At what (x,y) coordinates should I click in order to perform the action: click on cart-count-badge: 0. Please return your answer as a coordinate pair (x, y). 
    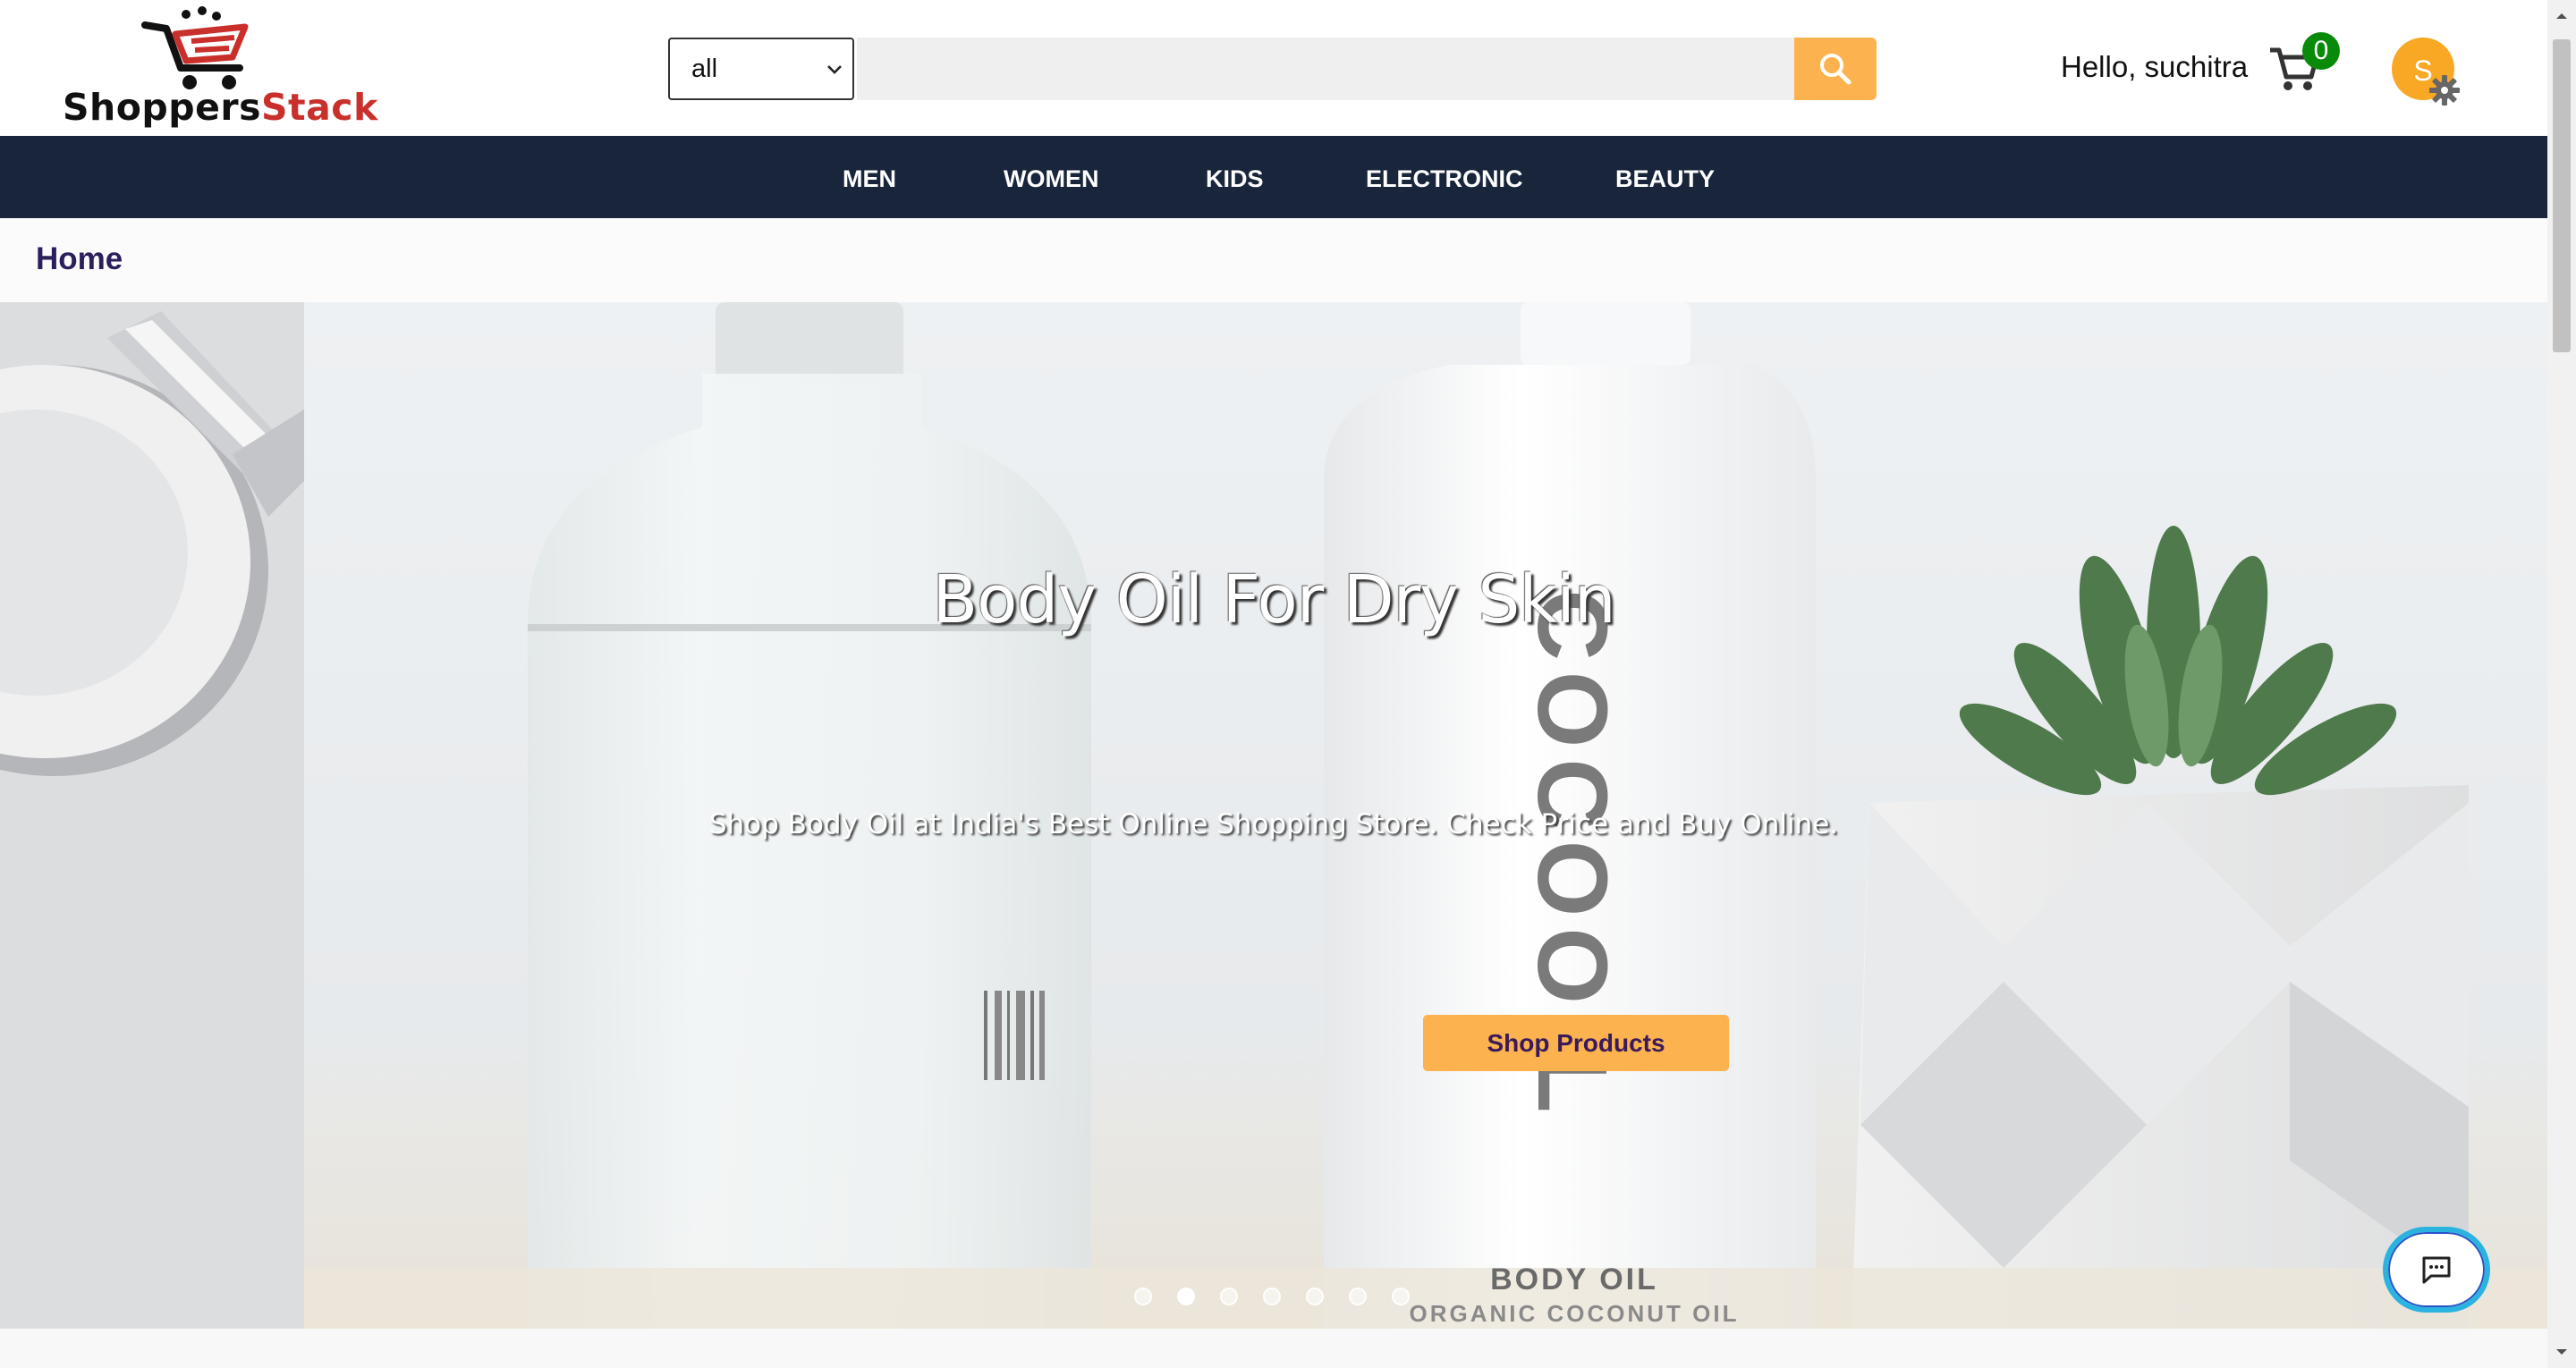
    Looking at the image, I should click on (2321, 51).